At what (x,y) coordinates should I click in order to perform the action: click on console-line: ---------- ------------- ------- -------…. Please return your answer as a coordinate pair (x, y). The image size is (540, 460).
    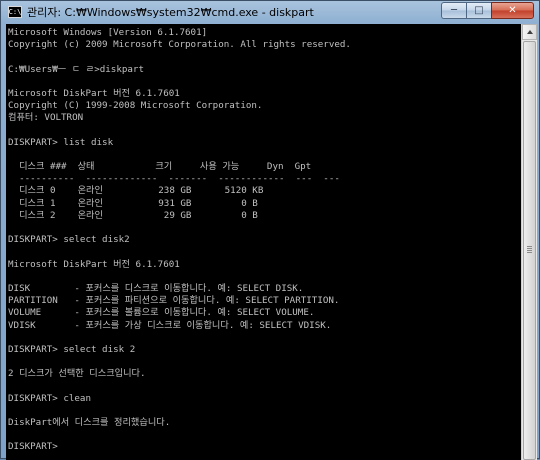
    Looking at the image, I should click on (174, 179).